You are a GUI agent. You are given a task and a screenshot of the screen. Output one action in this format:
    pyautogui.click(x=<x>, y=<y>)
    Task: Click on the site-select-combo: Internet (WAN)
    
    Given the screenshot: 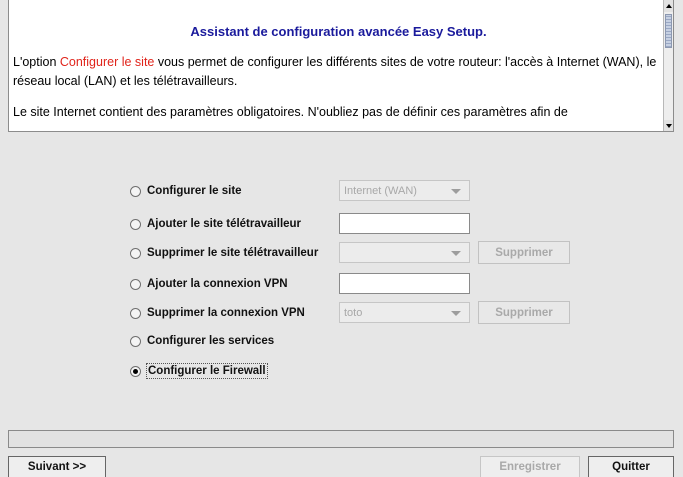 What is the action you would take?
    pyautogui.click(x=404, y=190)
    